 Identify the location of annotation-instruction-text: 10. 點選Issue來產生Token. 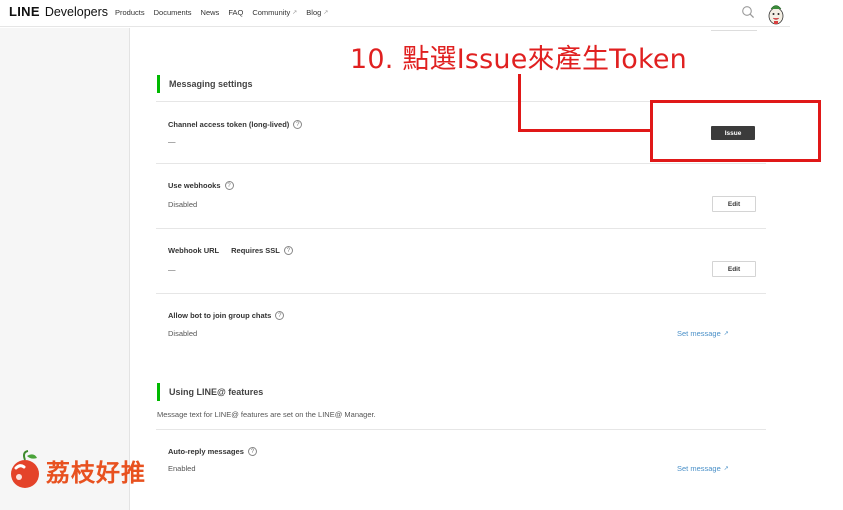
(518, 59).